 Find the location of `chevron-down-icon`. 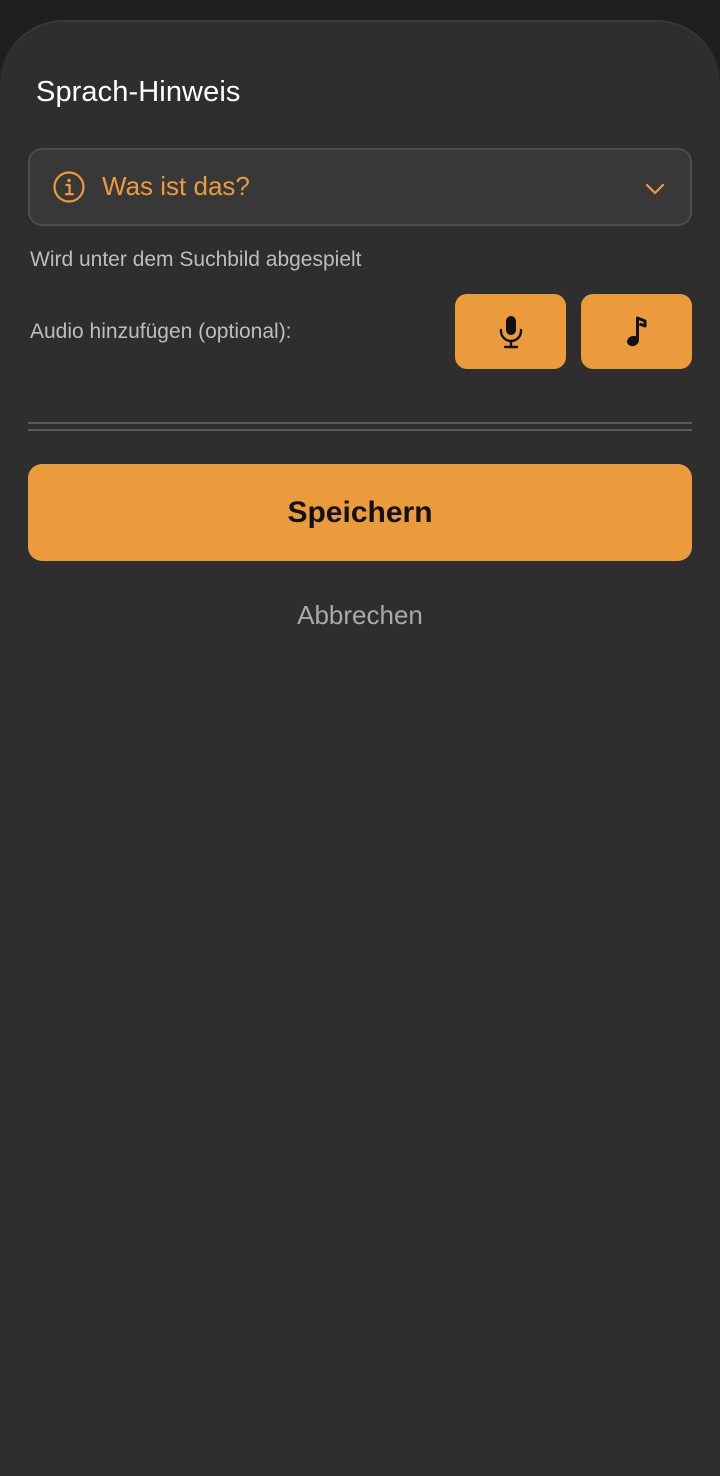

chevron-down-icon is located at coordinates (655, 189).